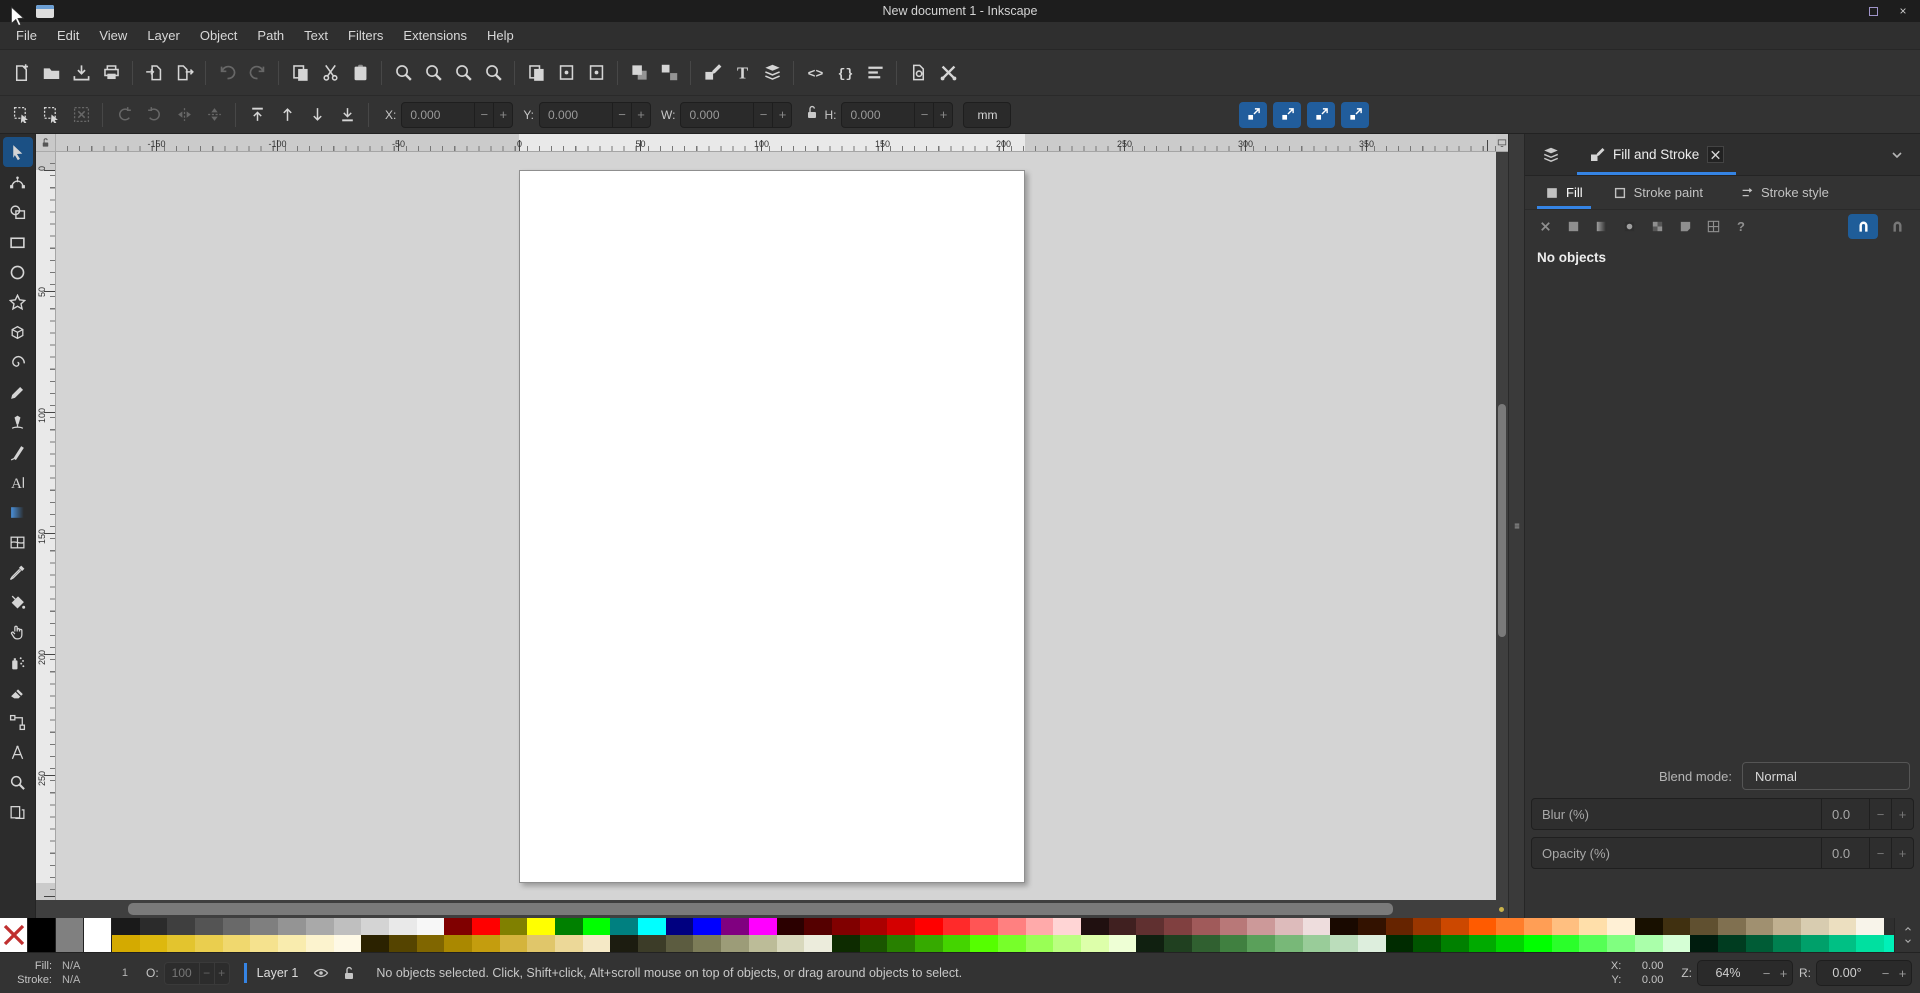 This screenshot has width=1920, height=993. I want to click on palette-white-swatch, so click(98, 935).